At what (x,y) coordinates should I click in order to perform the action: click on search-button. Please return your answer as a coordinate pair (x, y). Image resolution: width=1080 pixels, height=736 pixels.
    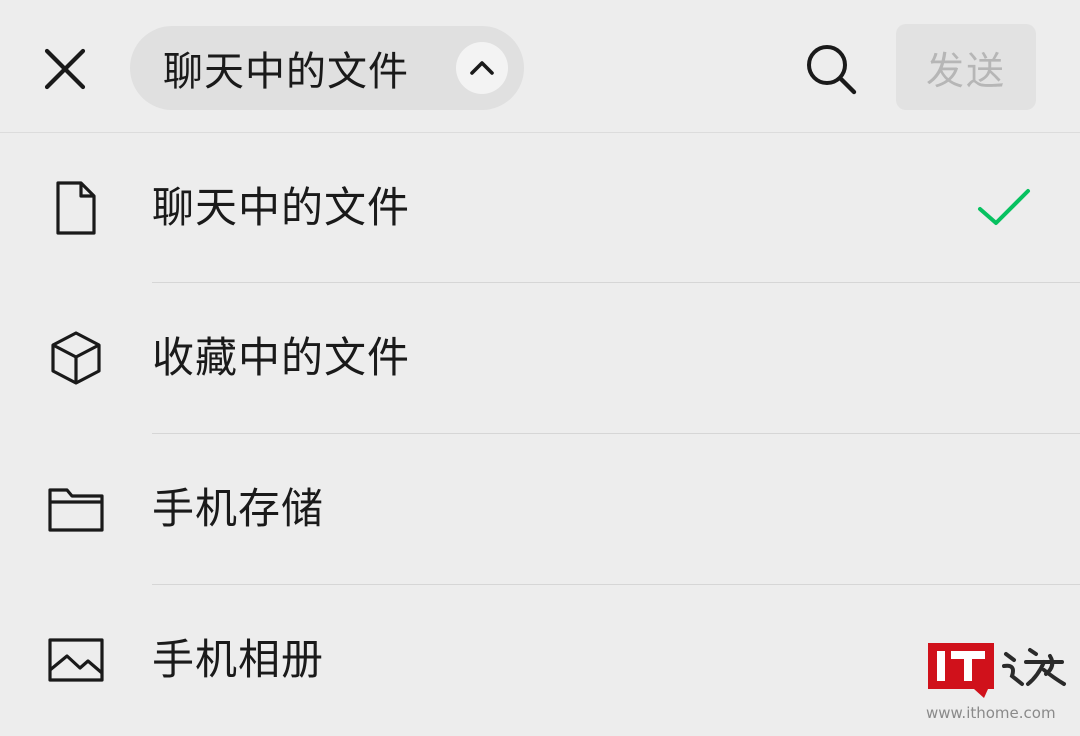
    Looking at the image, I should click on (831, 69).